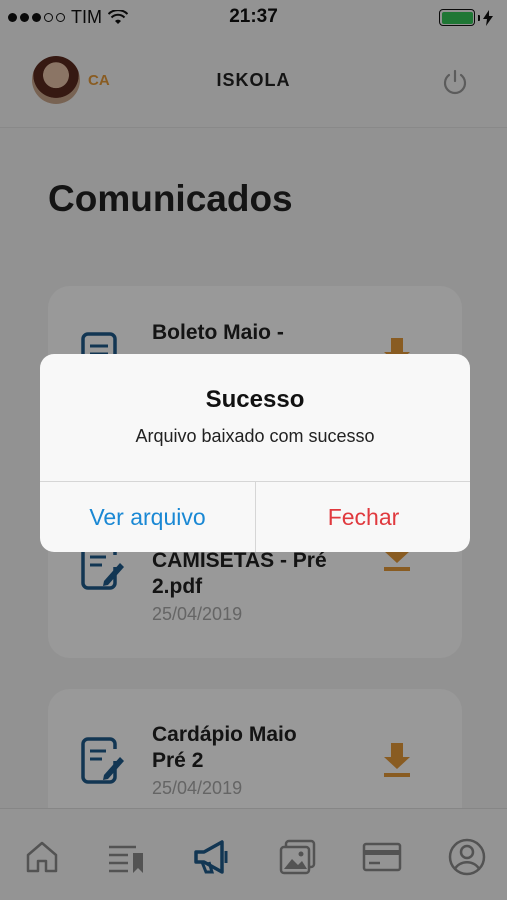 The image size is (507, 900). What do you see at coordinates (255, 436) in the screenshot?
I see `alert-message: Arquivo baixado com sucesso` at bounding box center [255, 436].